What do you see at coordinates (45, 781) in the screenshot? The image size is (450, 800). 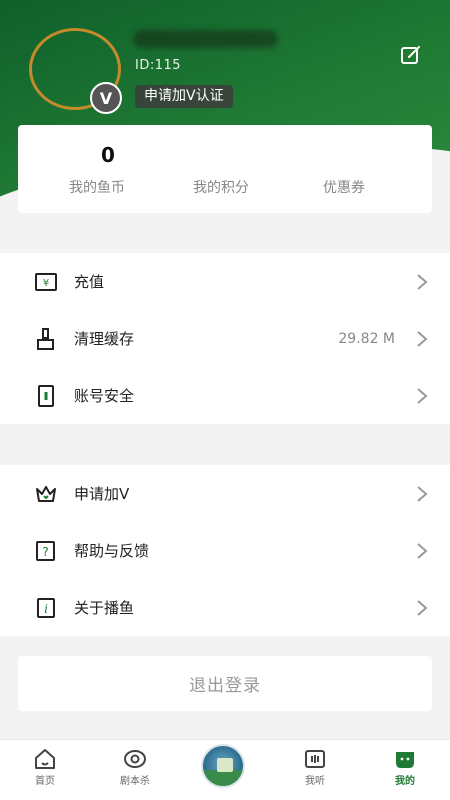 I see `tab-label: 首页` at bounding box center [45, 781].